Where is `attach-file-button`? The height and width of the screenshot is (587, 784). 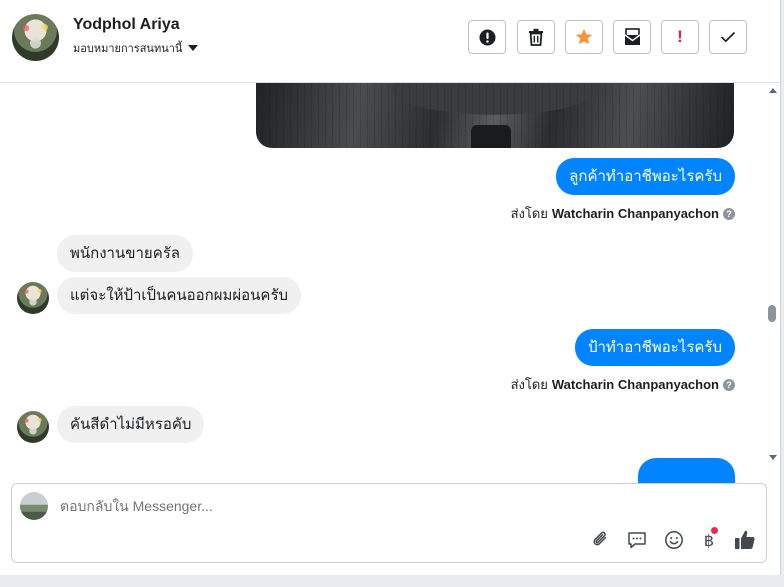 attach-file-button is located at coordinates (601, 540).